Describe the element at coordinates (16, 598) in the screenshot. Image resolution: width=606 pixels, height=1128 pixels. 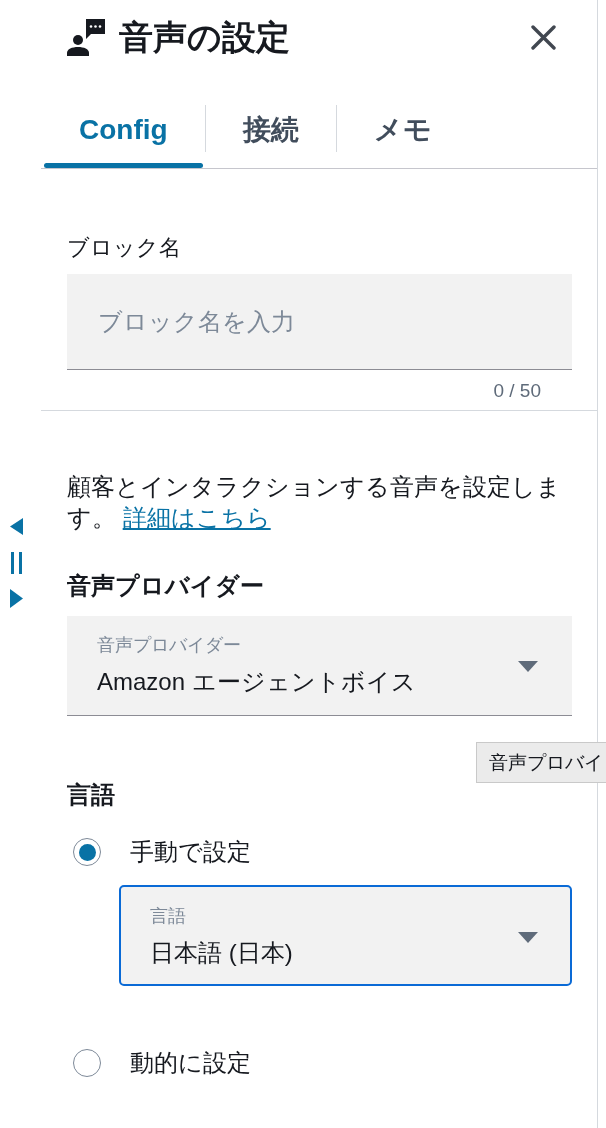
I see `right-triangle-icon` at that location.